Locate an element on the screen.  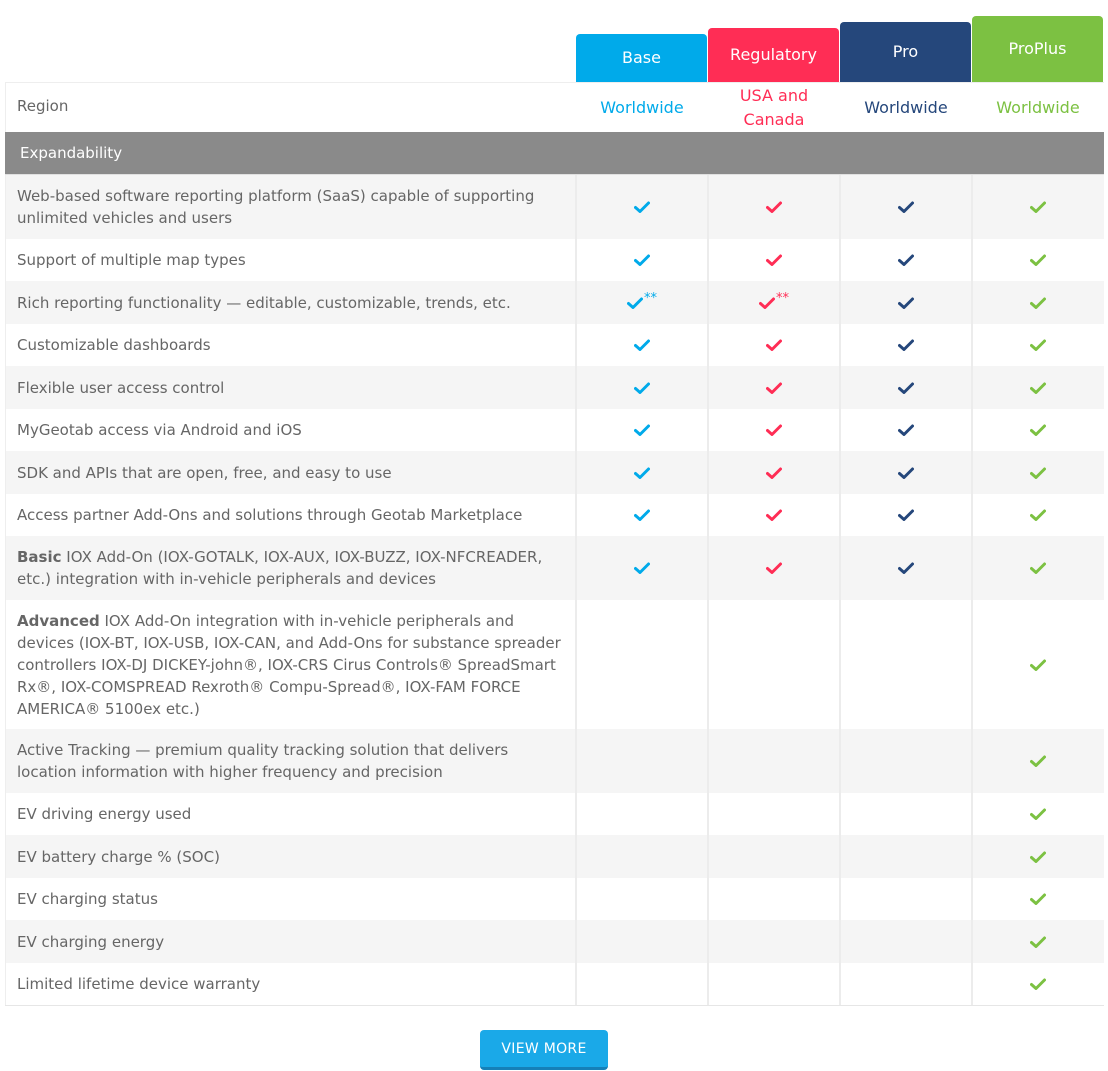
feature-label: EV driving energy used is located at coordinates (290, 814).